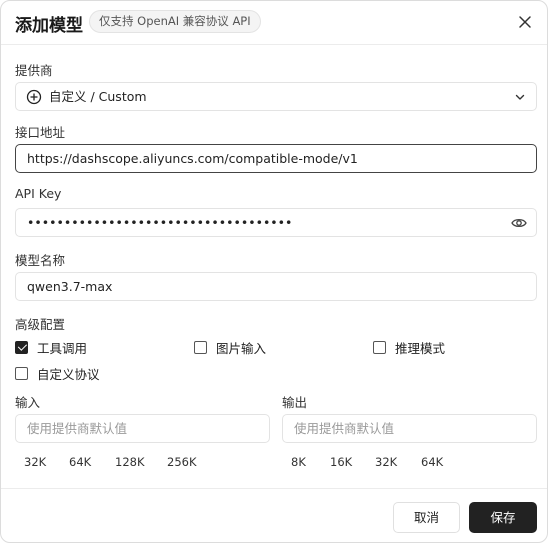  I want to click on output-context-input, so click(409, 428).